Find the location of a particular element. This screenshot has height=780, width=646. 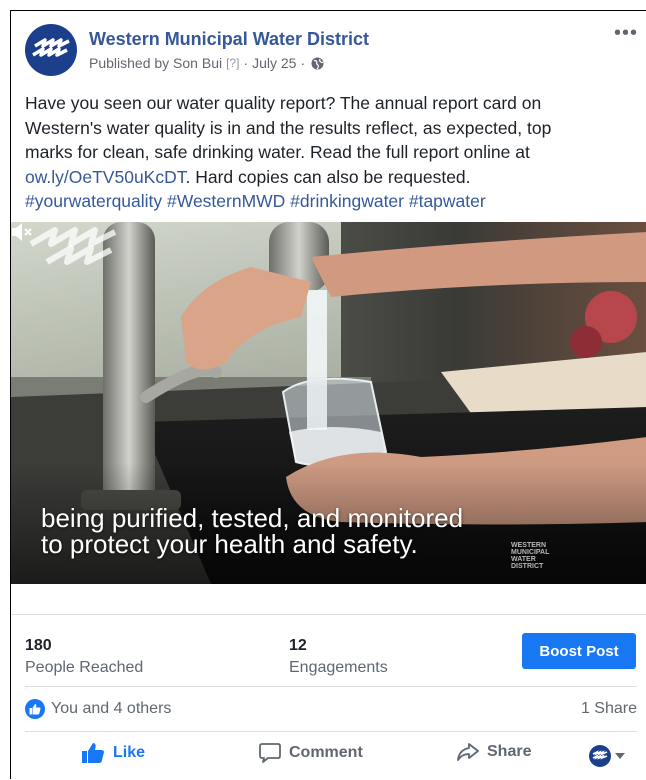

like-button: Like is located at coordinates (113, 753).